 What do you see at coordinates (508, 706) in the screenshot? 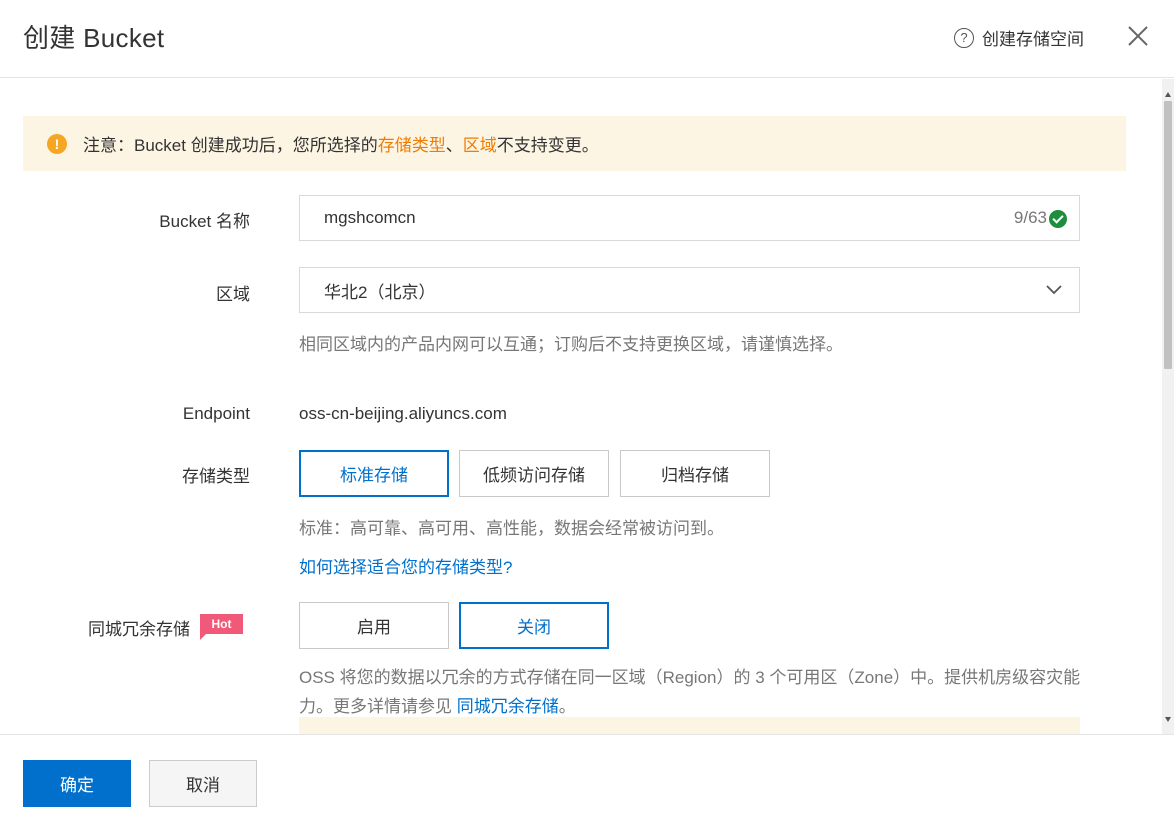
I see `zone-redundancy-doc-link: 同城冗余存储` at bounding box center [508, 706].